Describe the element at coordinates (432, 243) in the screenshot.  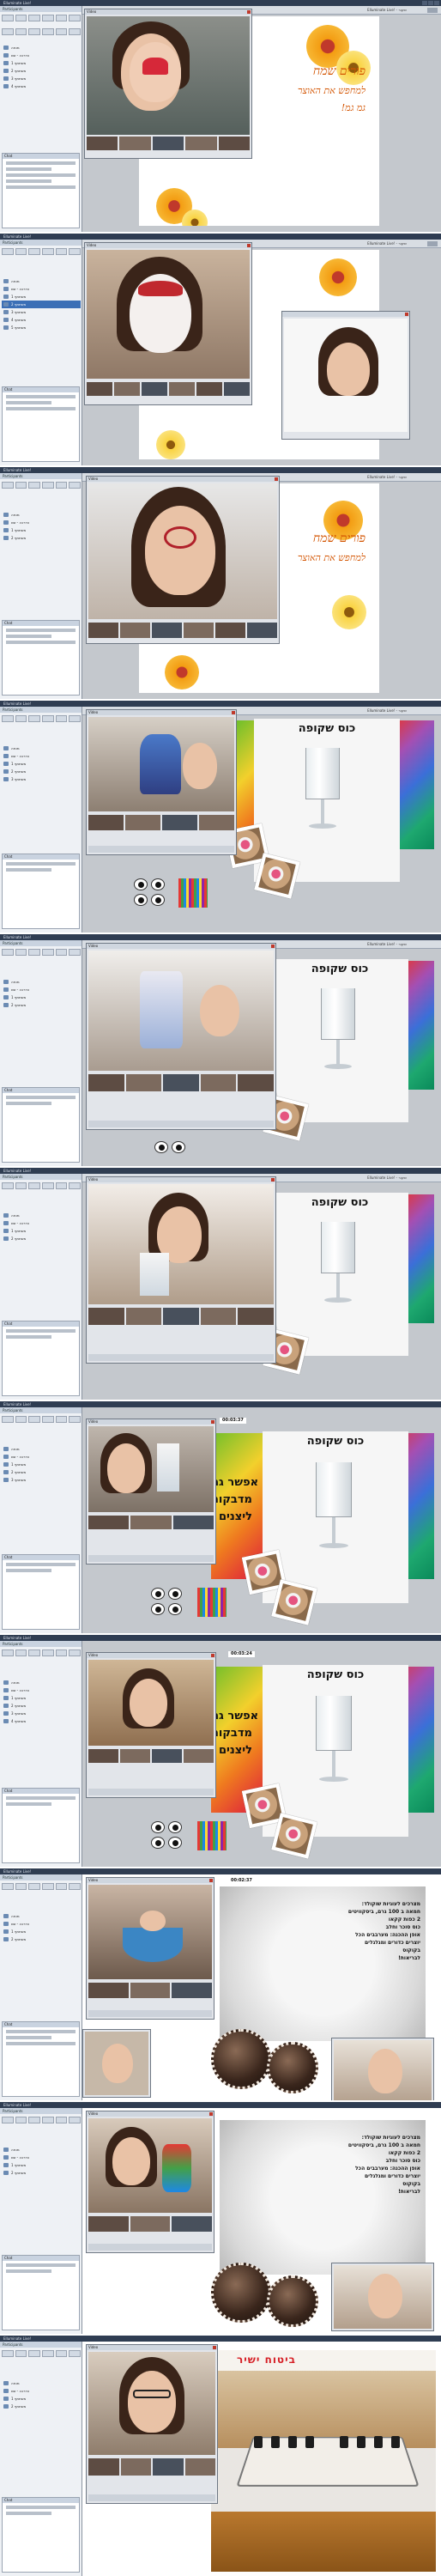
I see `whiteboard-close-button` at that location.